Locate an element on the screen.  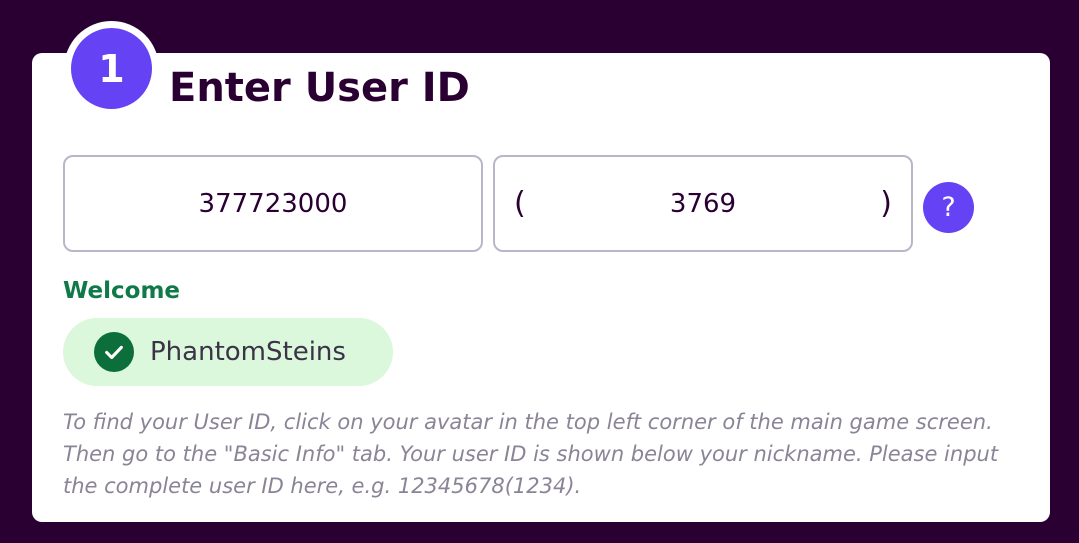
welcome-label: Welcome is located at coordinates (122, 291).